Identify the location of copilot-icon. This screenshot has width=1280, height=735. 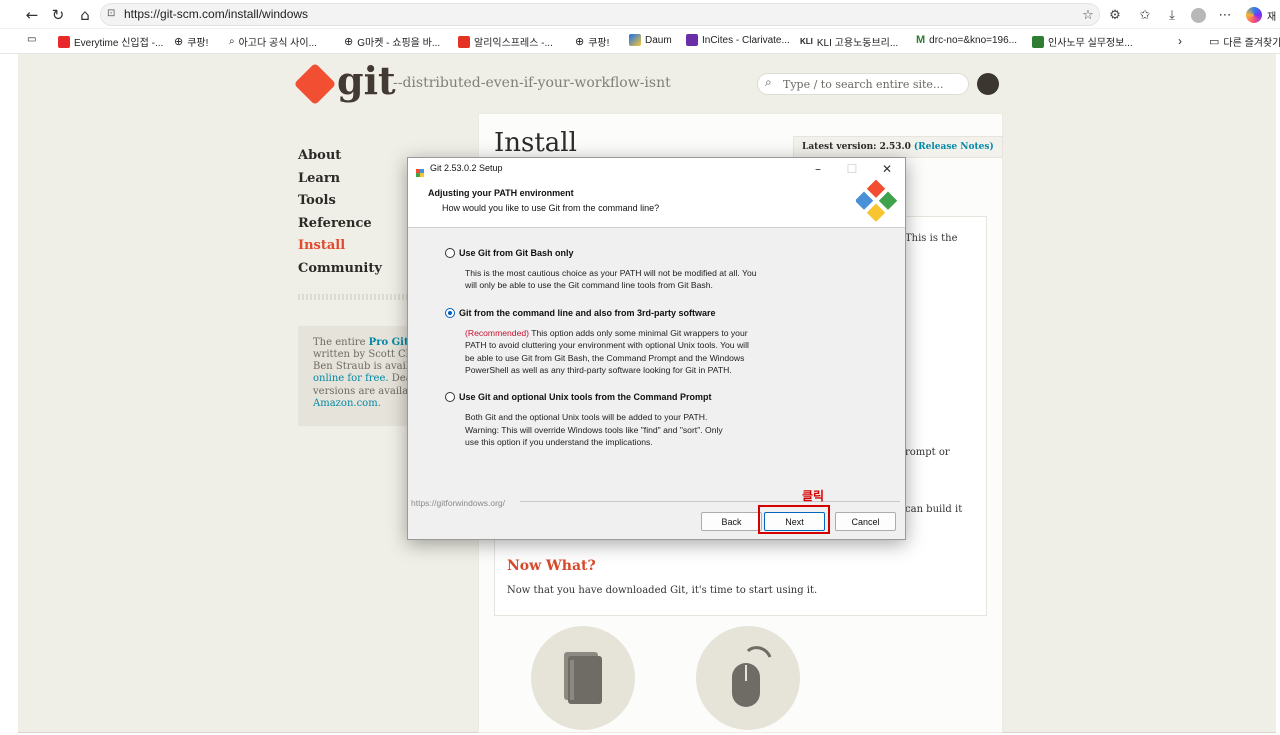
(1254, 15).